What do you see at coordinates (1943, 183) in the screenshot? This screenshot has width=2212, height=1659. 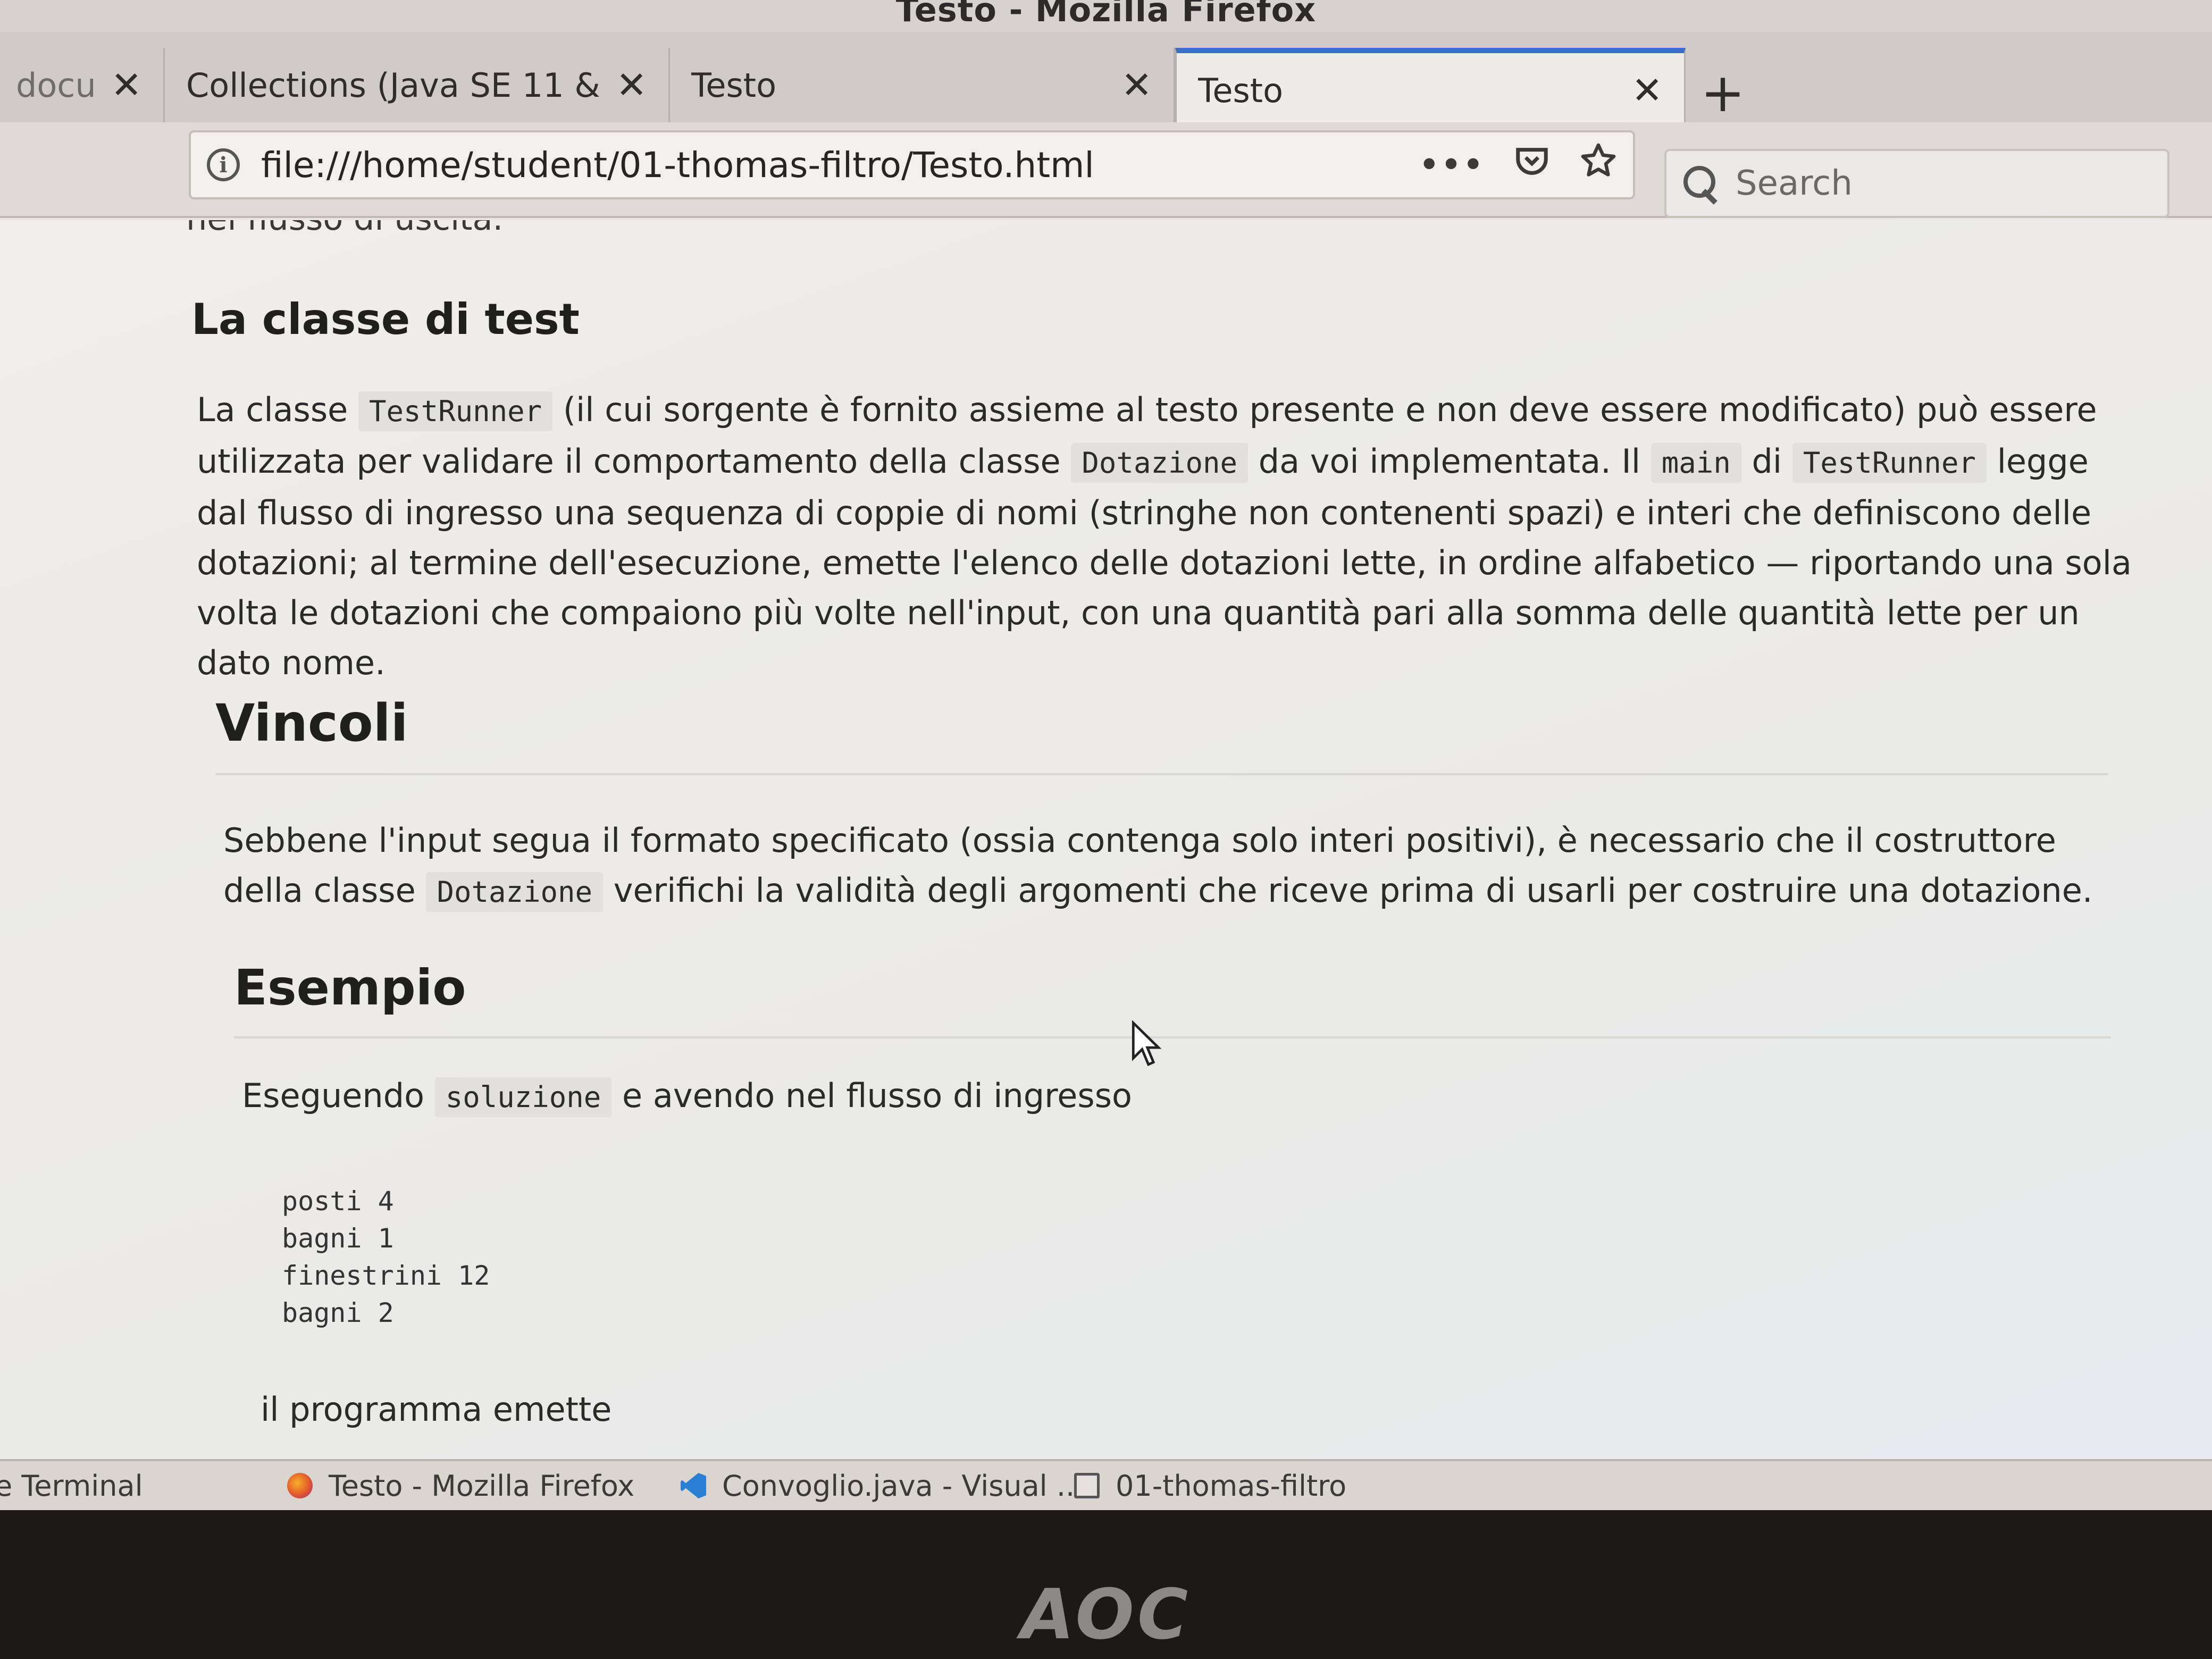 I see `search-input` at bounding box center [1943, 183].